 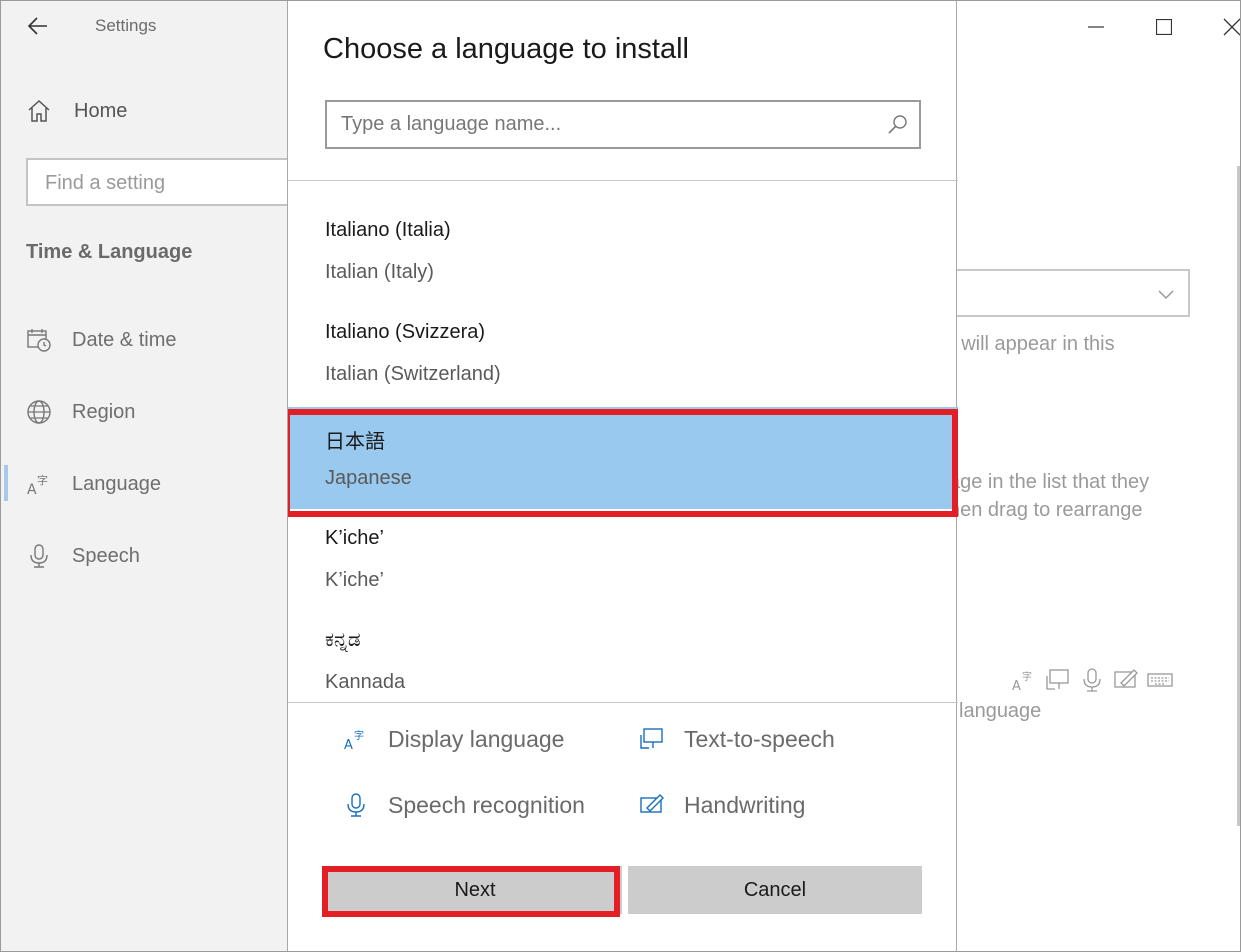 What do you see at coordinates (413, 374) in the screenshot?
I see `language-english-name: Italian (Switzerland)` at bounding box center [413, 374].